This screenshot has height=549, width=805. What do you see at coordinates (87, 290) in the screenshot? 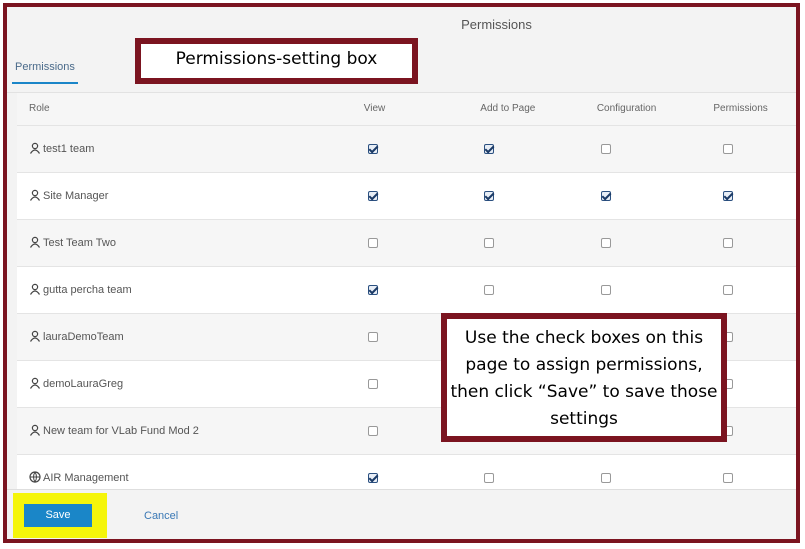
I see `role-name: gutta percha team` at bounding box center [87, 290].